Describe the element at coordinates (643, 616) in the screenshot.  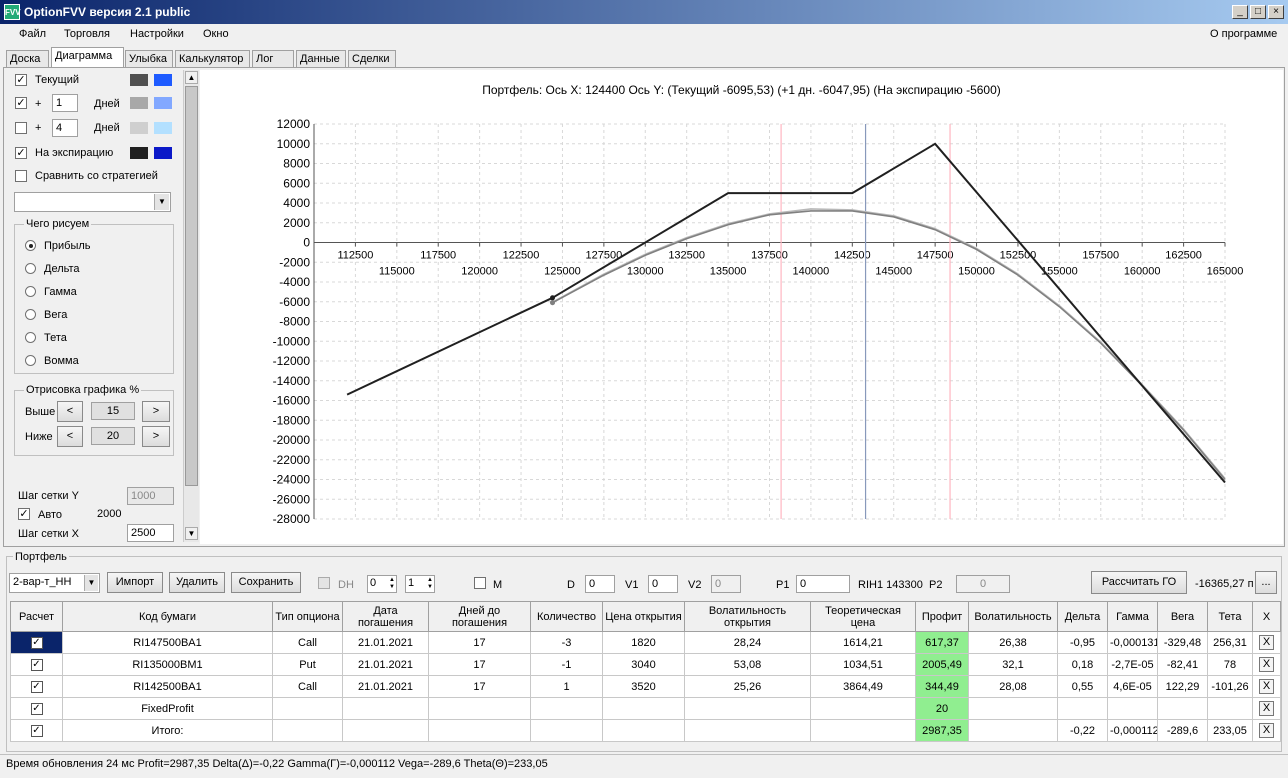
I see `column-header: Цена открытия` at that location.